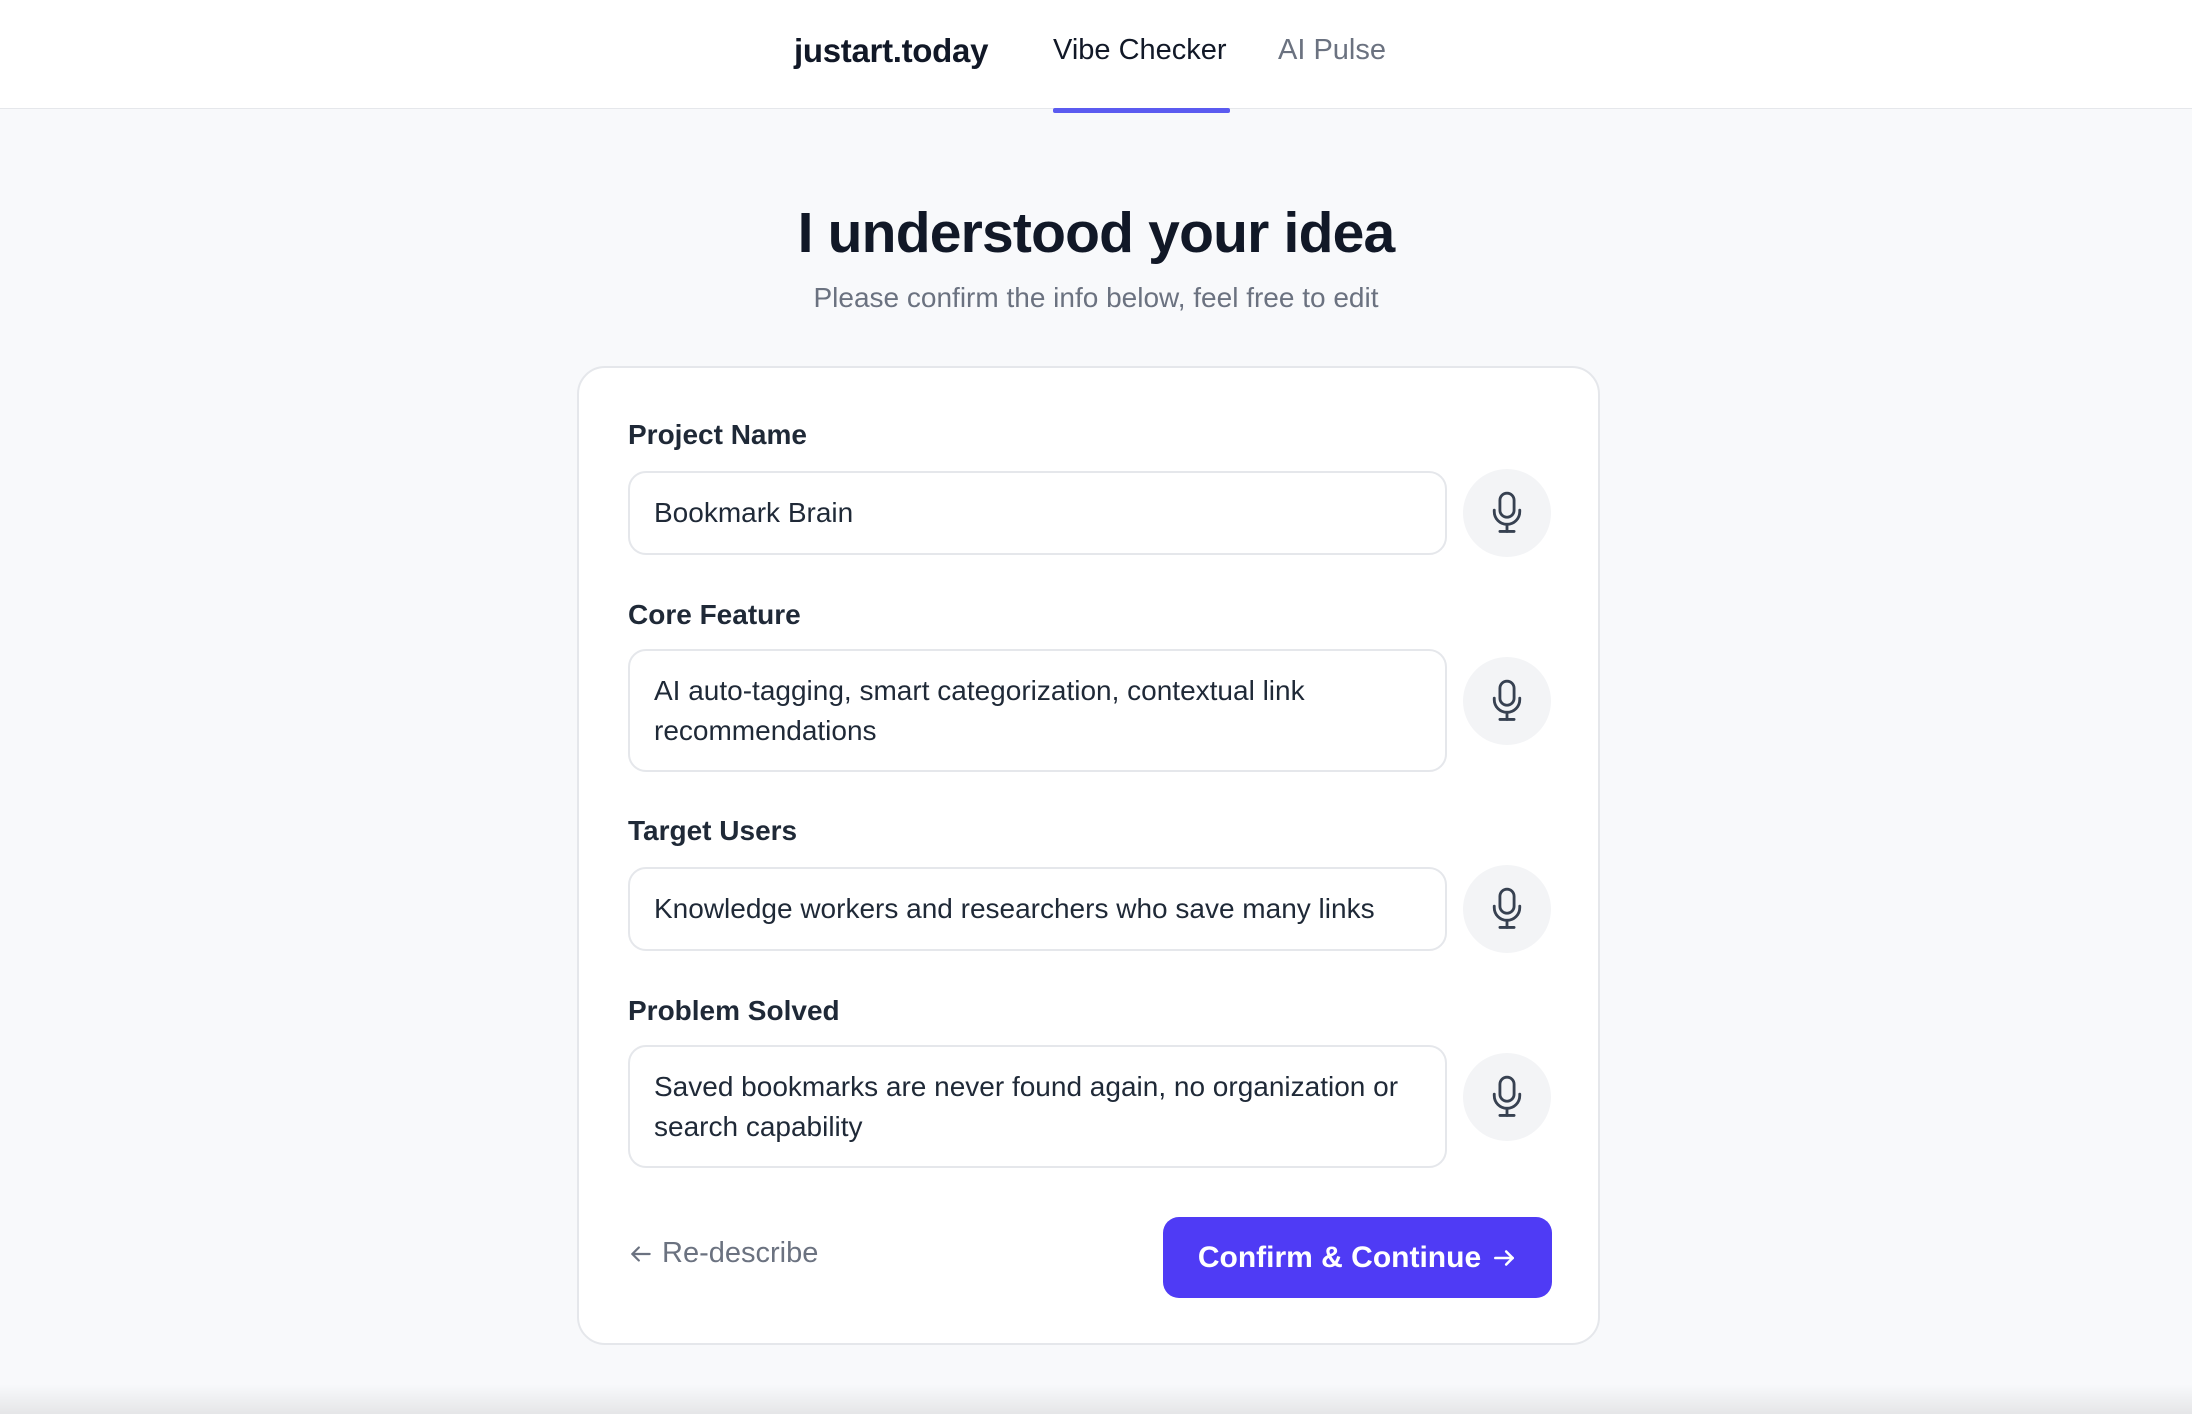 Image resolution: width=2192 pixels, height=1414 pixels. What do you see at coordinates (713, 830) in the screenshot?
I see `target-users-label: Target Users` at bounding box center [713, 830].